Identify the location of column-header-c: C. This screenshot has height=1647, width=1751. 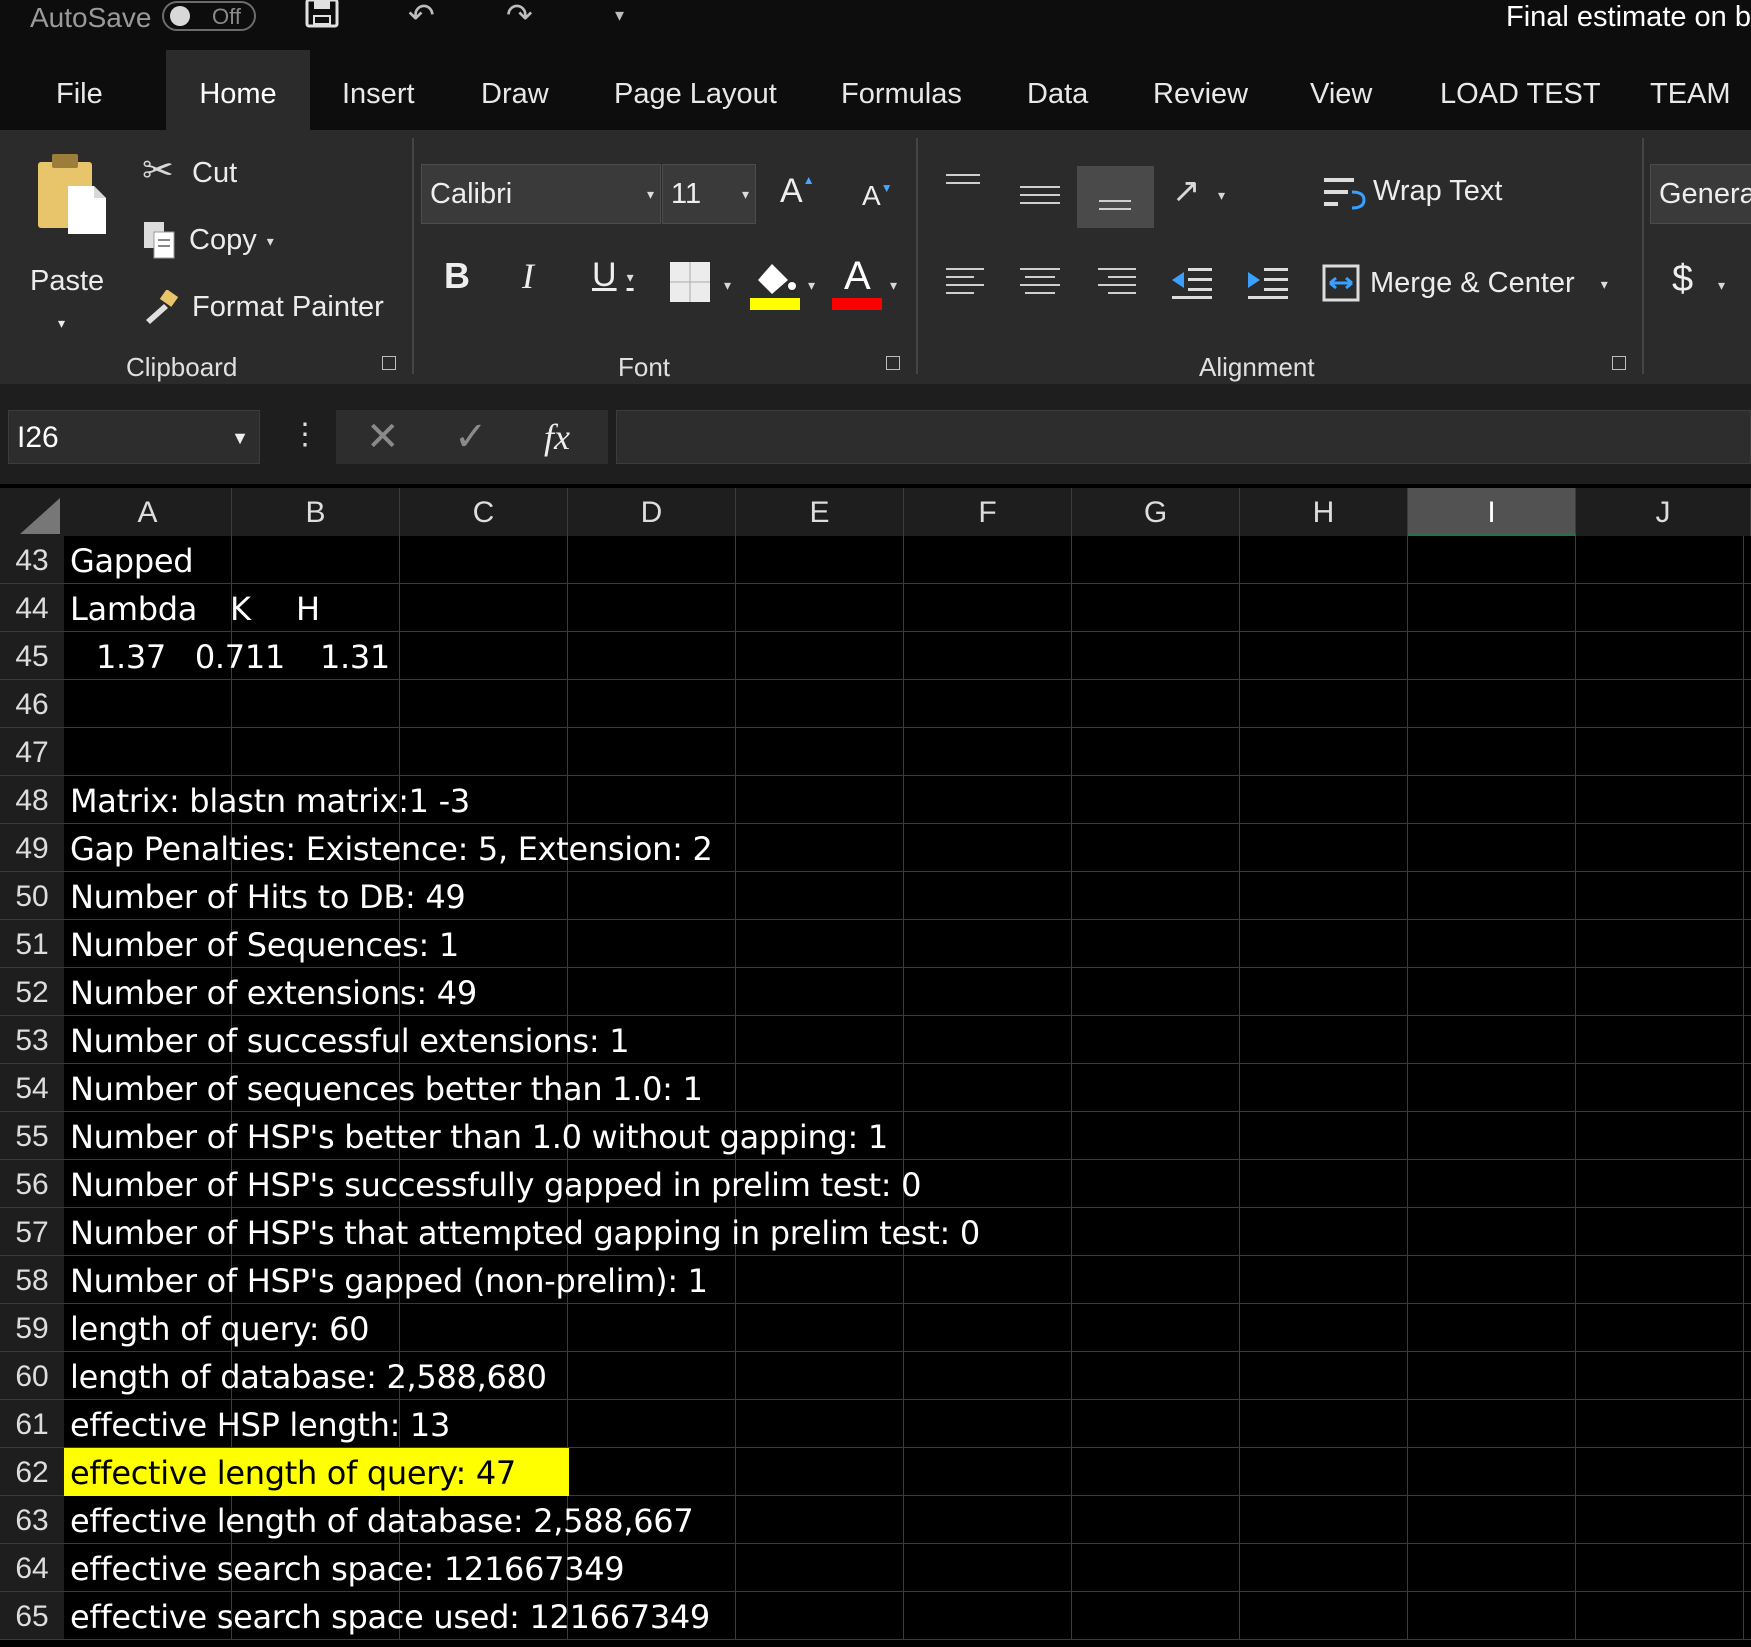
(484, 512).